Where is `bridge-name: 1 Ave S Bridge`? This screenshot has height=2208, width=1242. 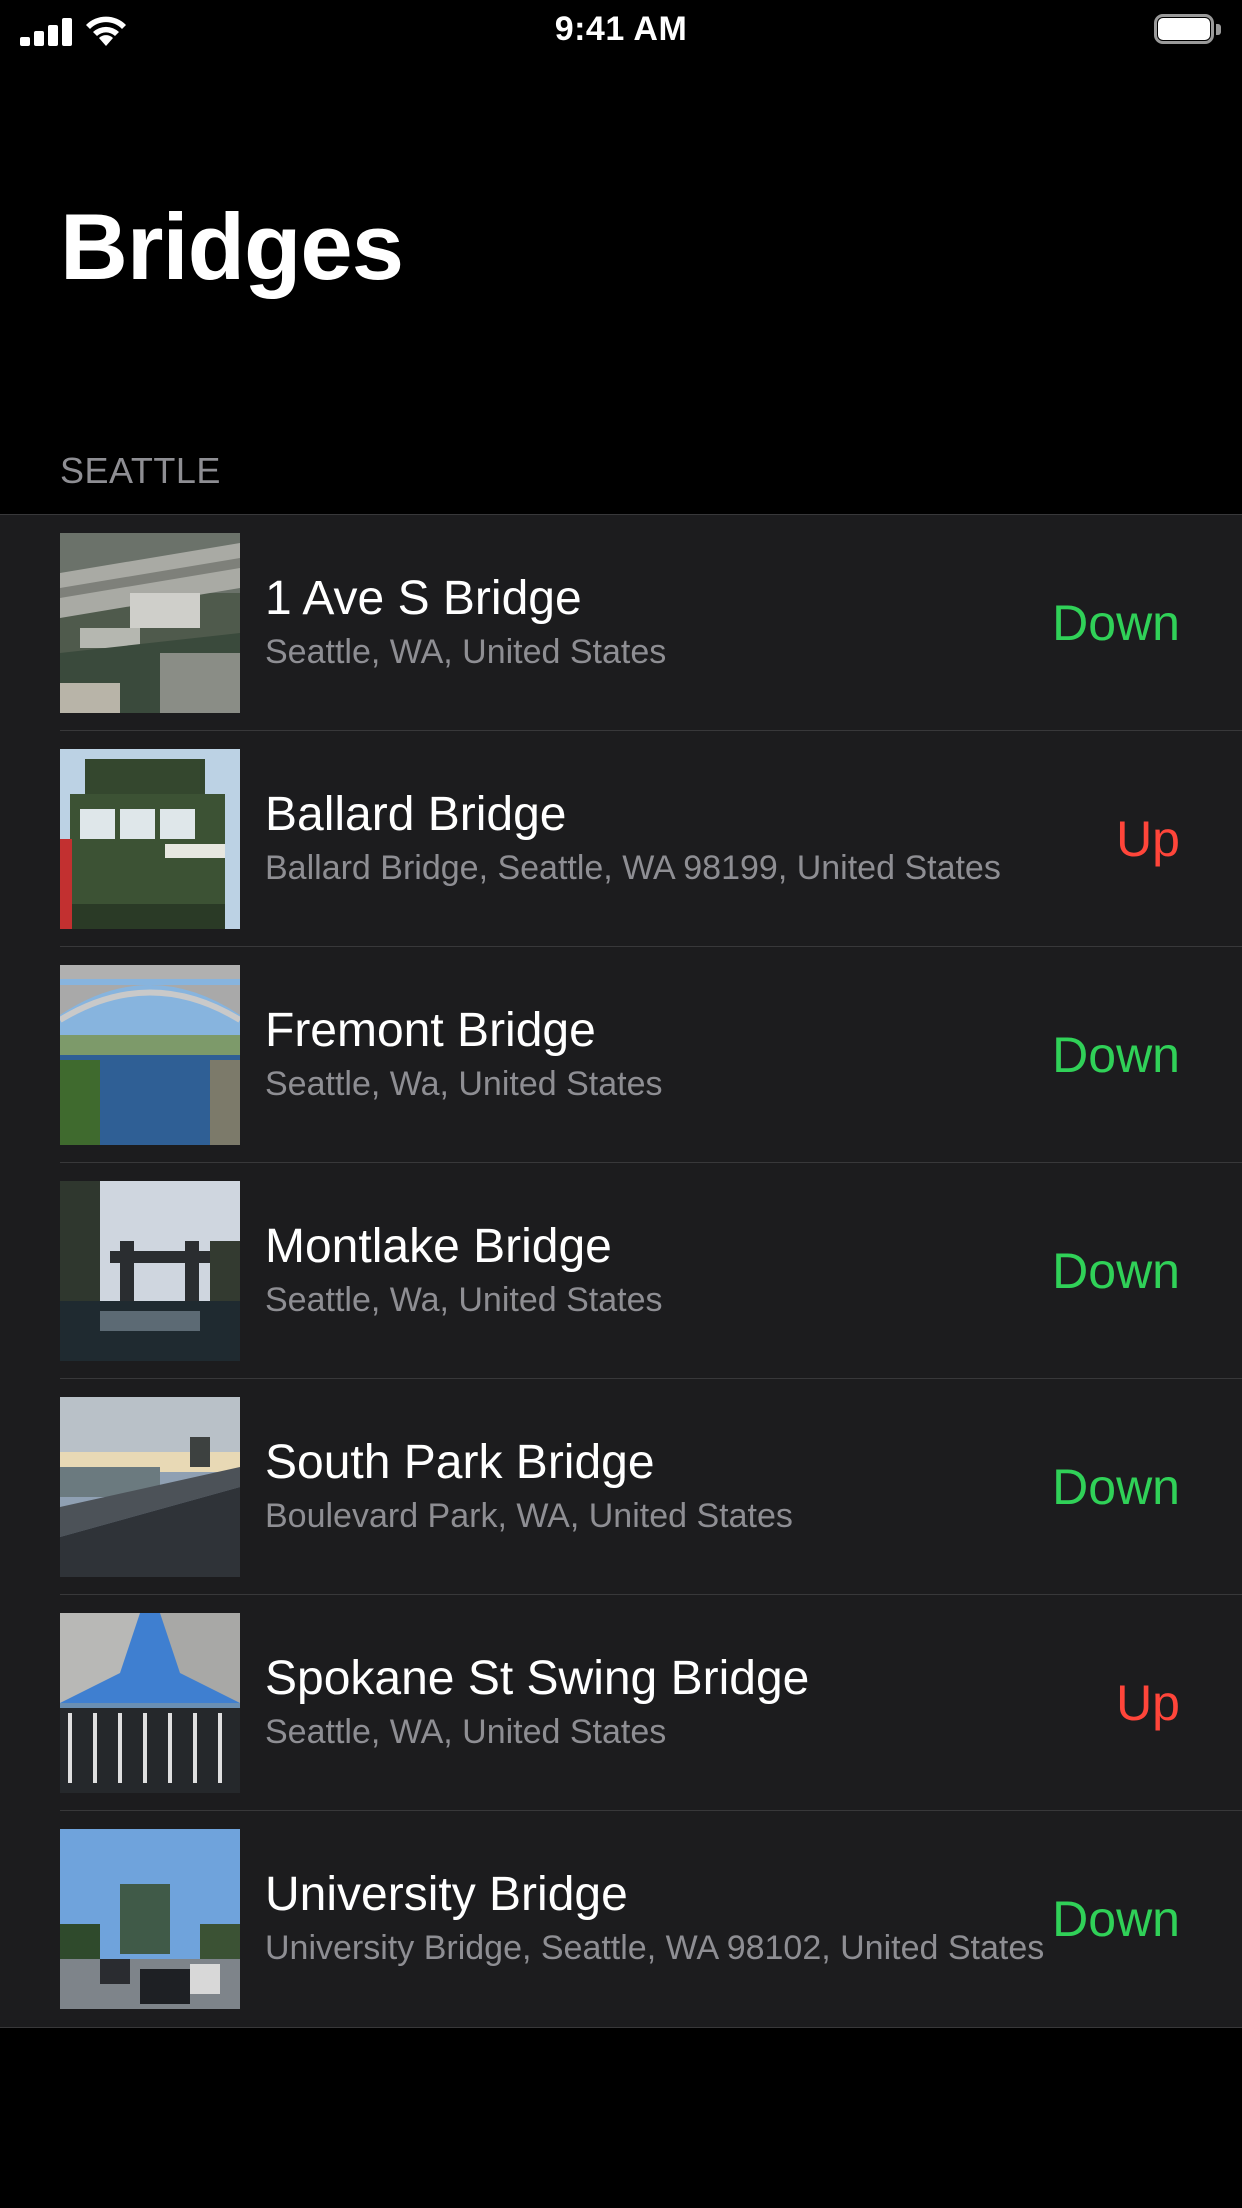
bridge-name: 1 Ave S Bridge is located at coordinates (423, 598).